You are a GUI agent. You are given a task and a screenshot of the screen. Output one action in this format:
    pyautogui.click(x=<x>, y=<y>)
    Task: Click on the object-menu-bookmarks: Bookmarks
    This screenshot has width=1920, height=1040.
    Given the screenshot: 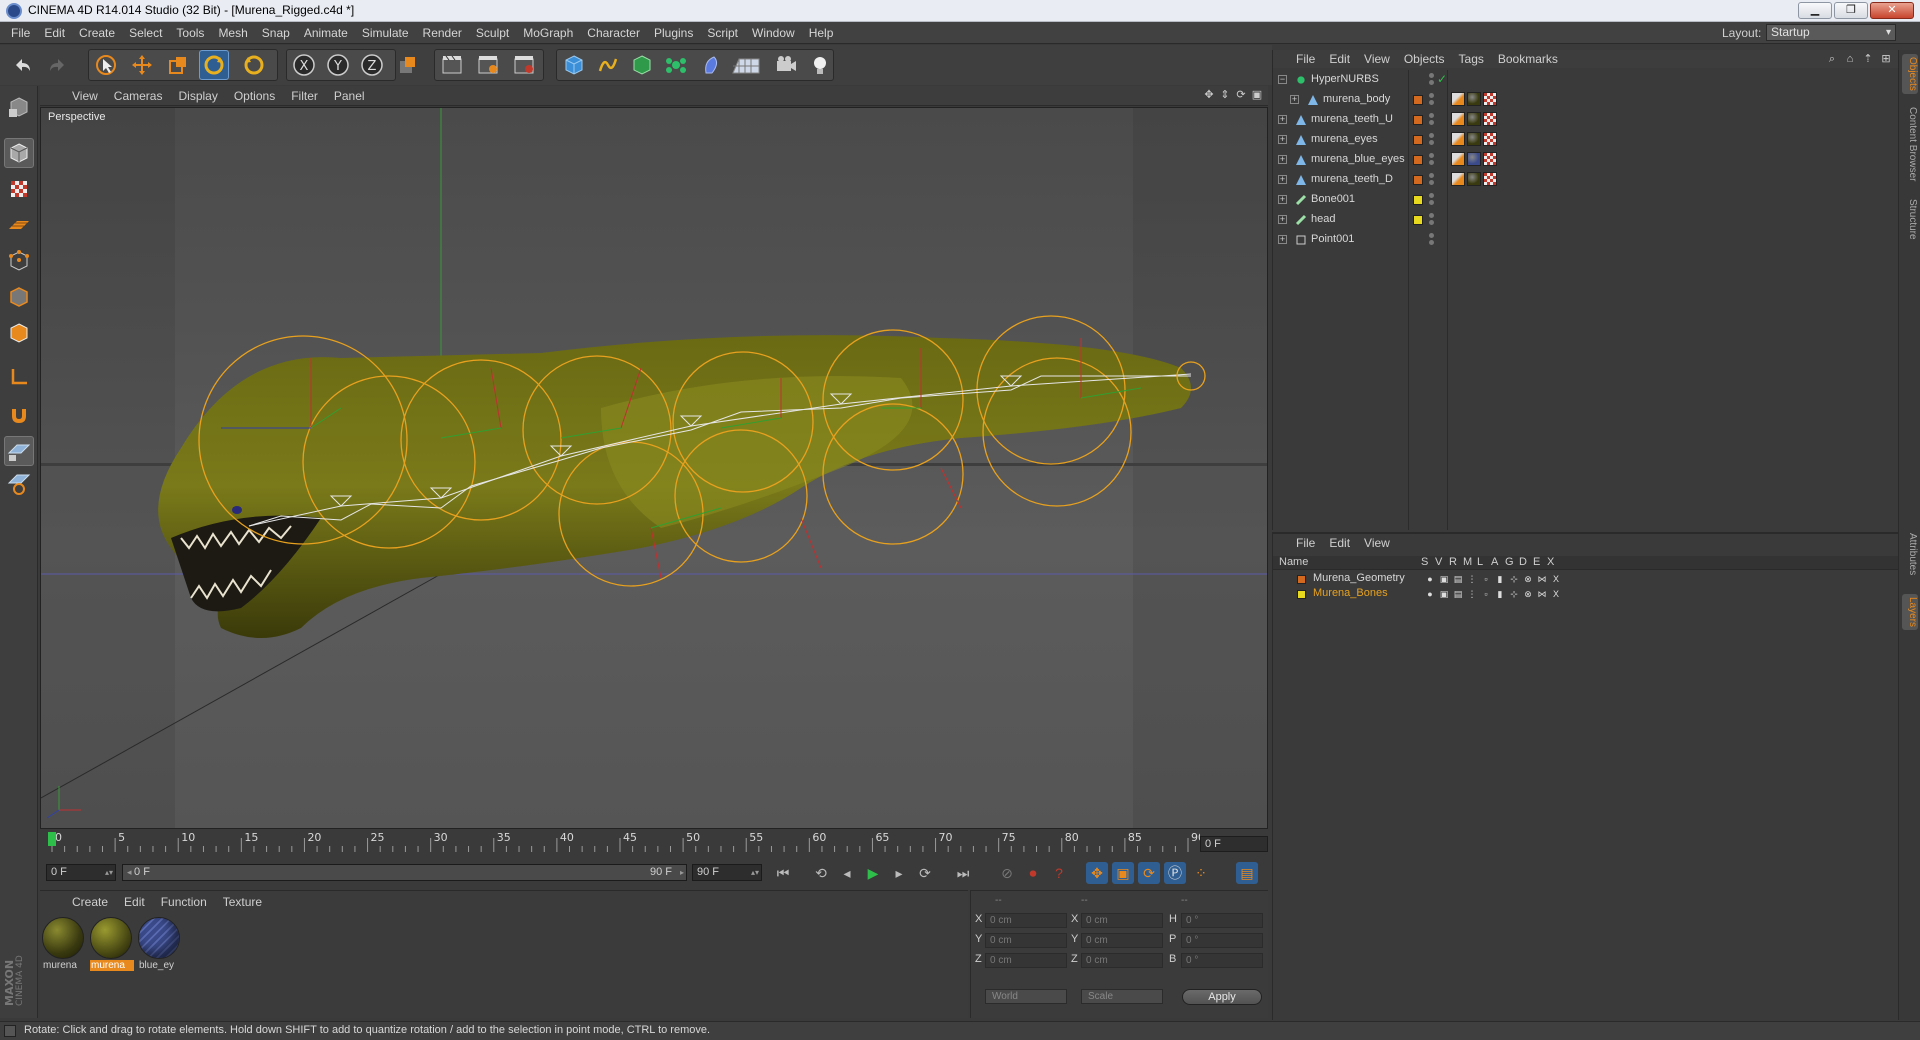 What is the action you would take?
    pyautogui.click(x=1528, y=59)
    